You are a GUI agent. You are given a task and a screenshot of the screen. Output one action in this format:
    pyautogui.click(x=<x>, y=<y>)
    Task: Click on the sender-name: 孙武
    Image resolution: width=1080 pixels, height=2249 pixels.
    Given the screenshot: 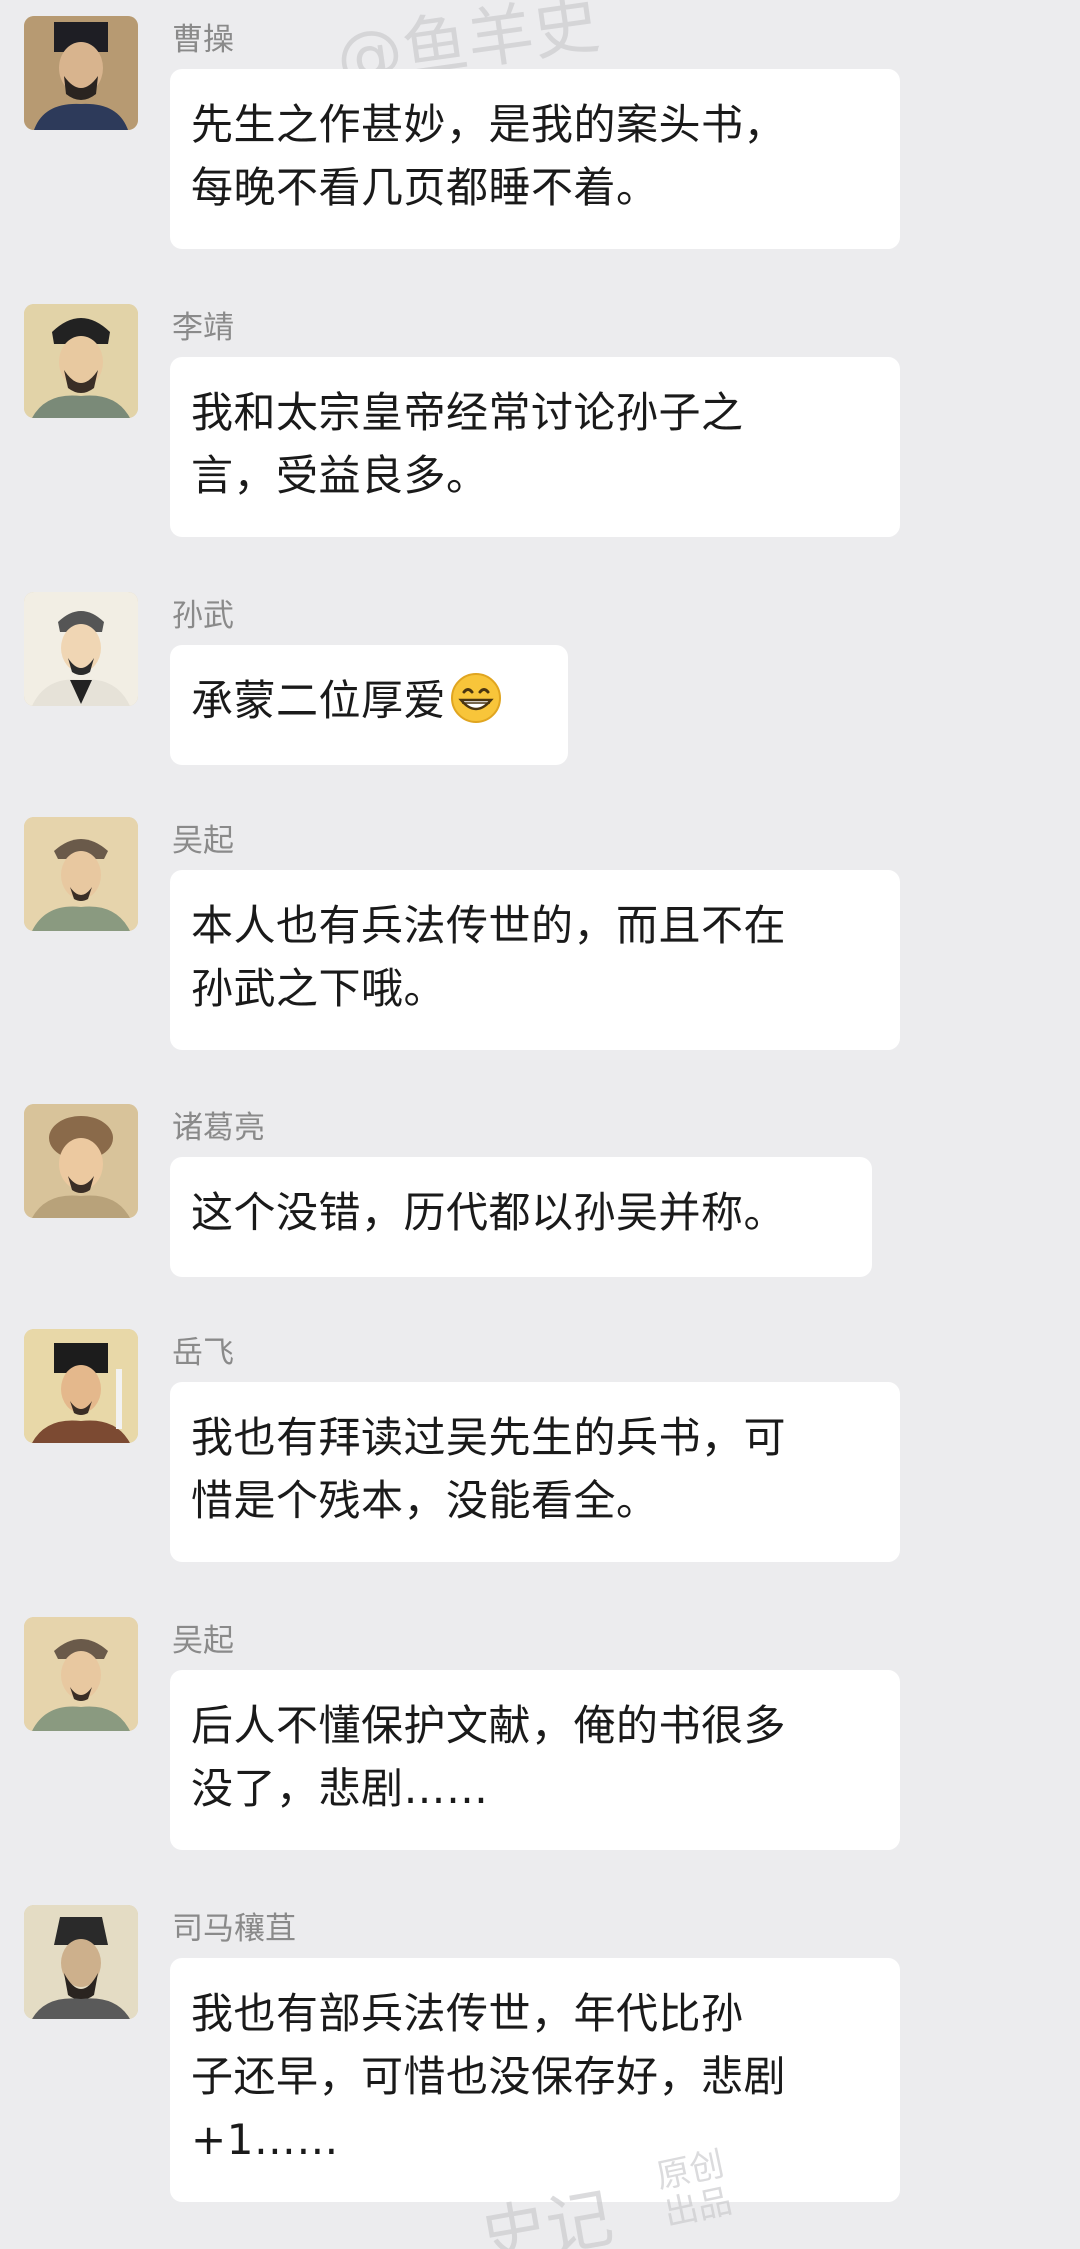 What is the action you would take?
    pyautogui.click(x=203, y=616)
    